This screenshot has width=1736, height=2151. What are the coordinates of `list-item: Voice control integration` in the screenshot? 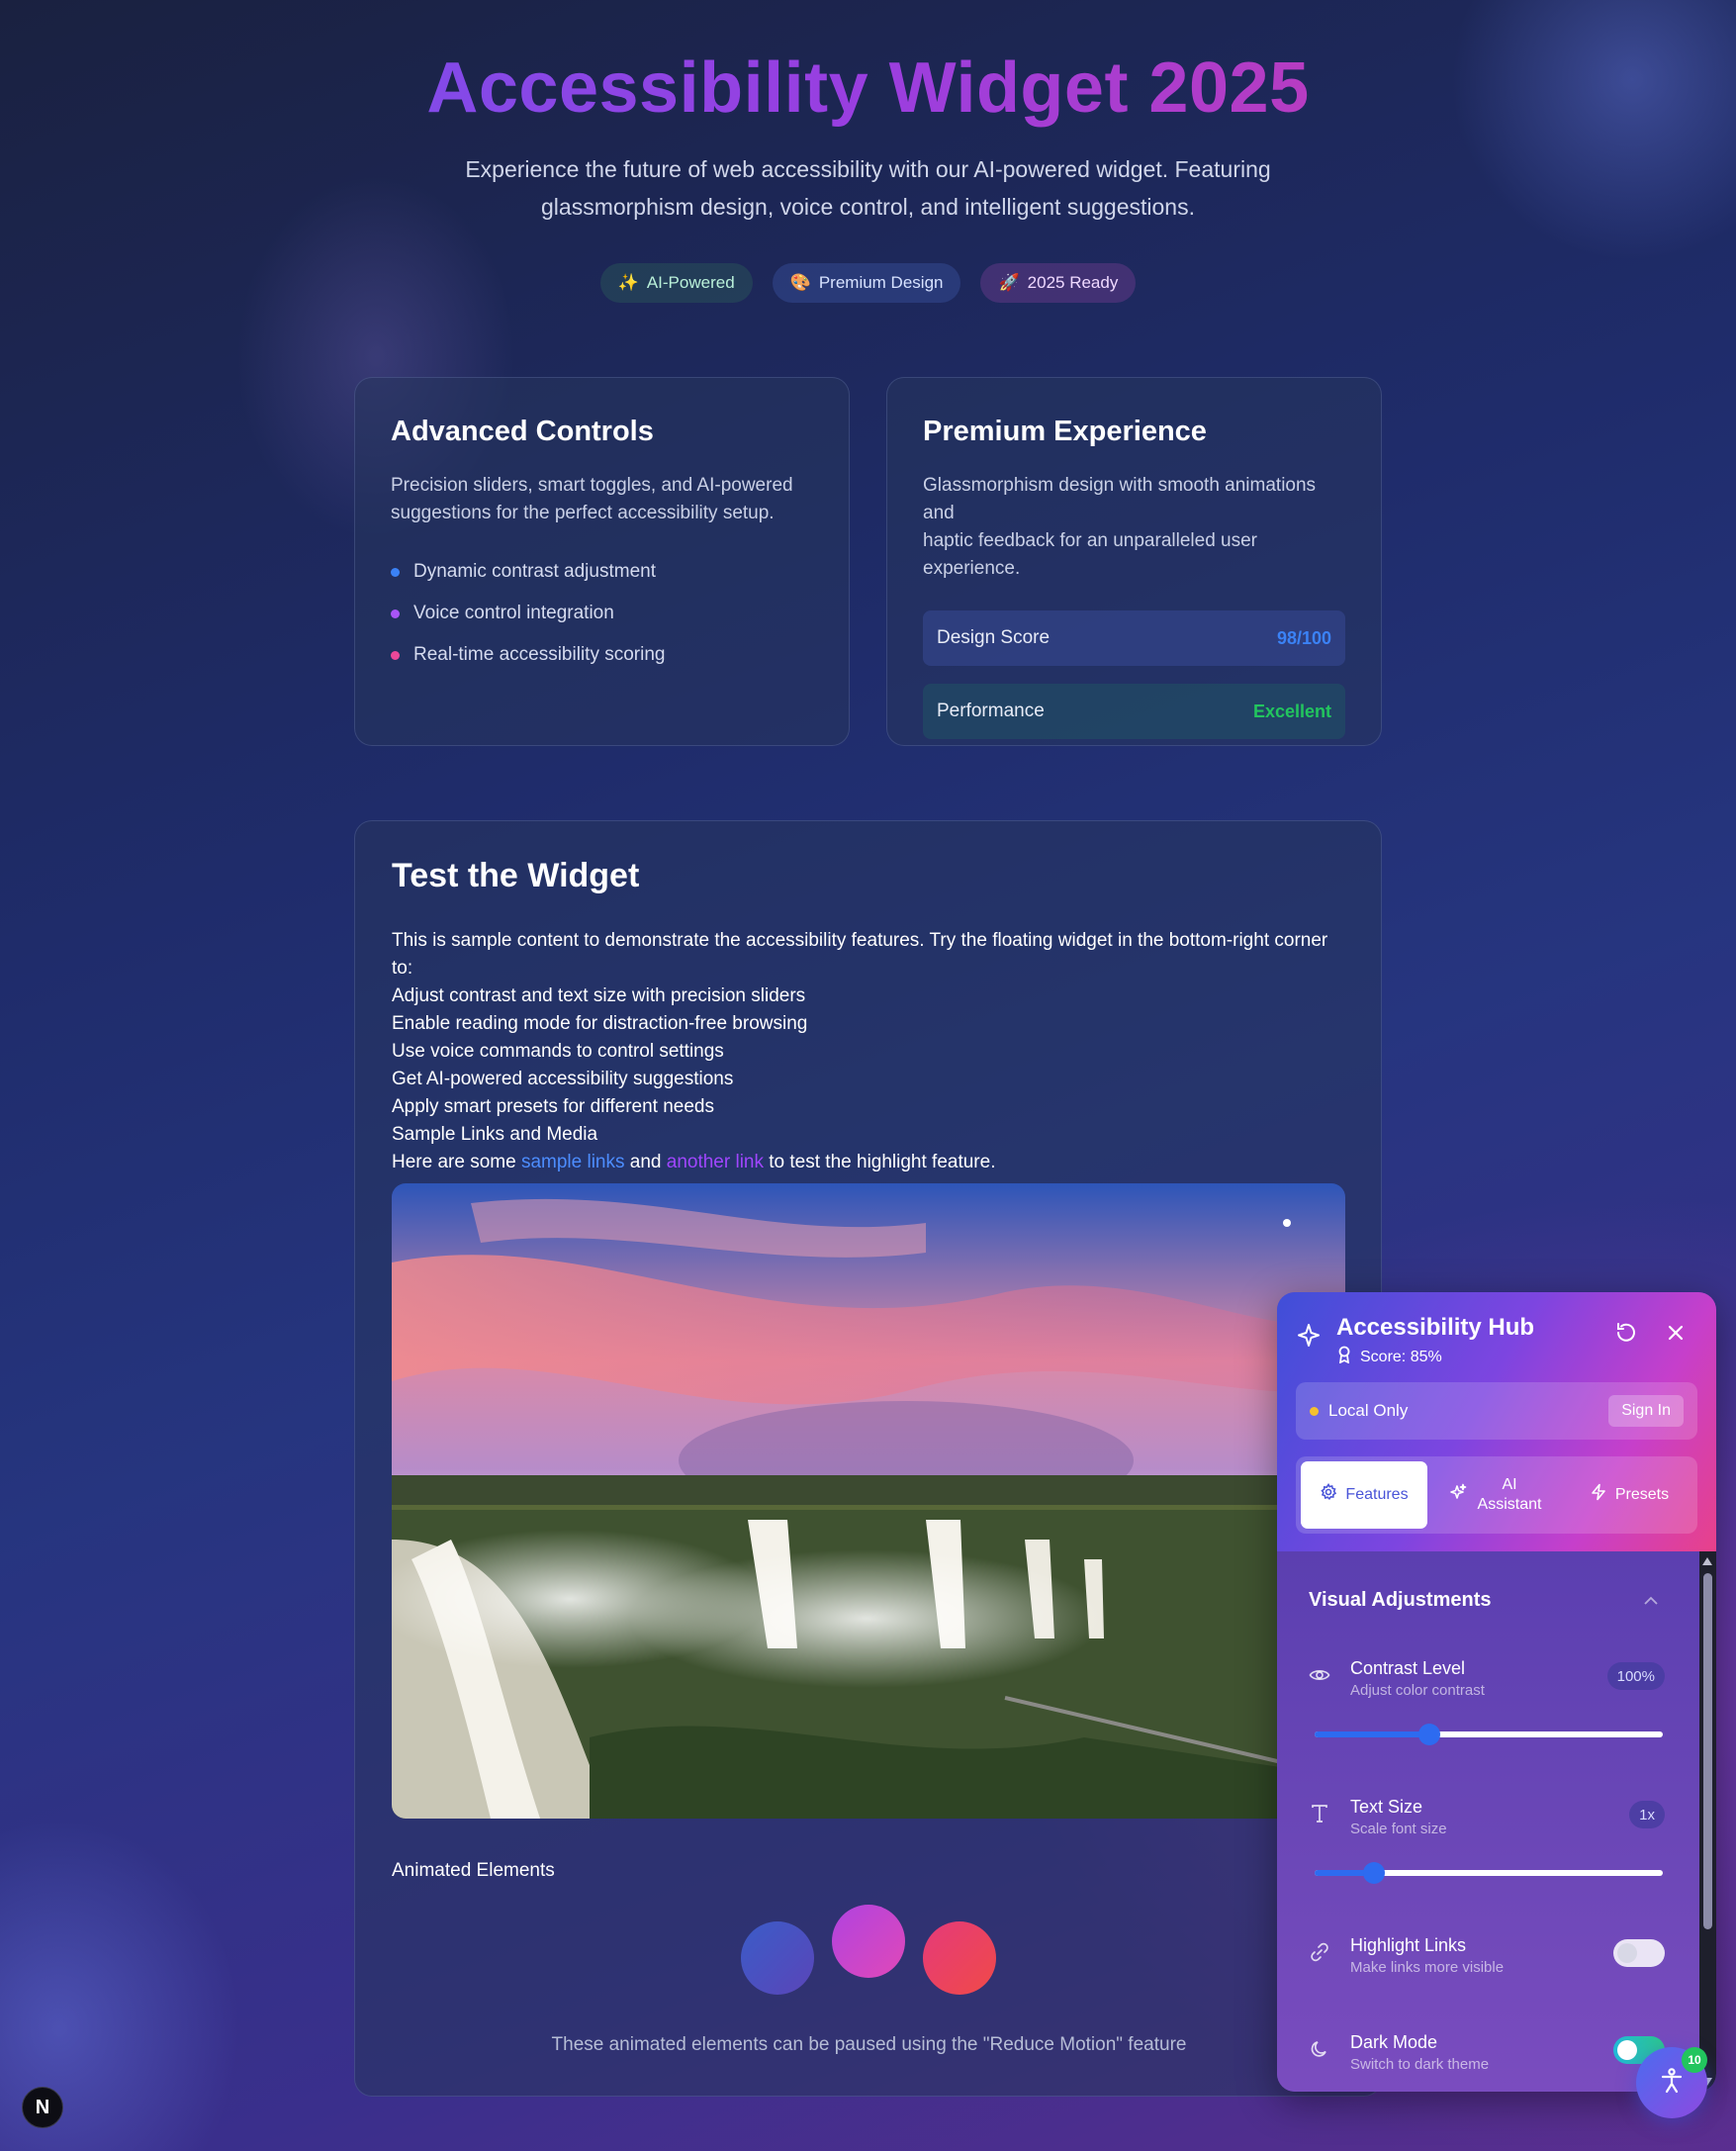 It's located at (602, 613).